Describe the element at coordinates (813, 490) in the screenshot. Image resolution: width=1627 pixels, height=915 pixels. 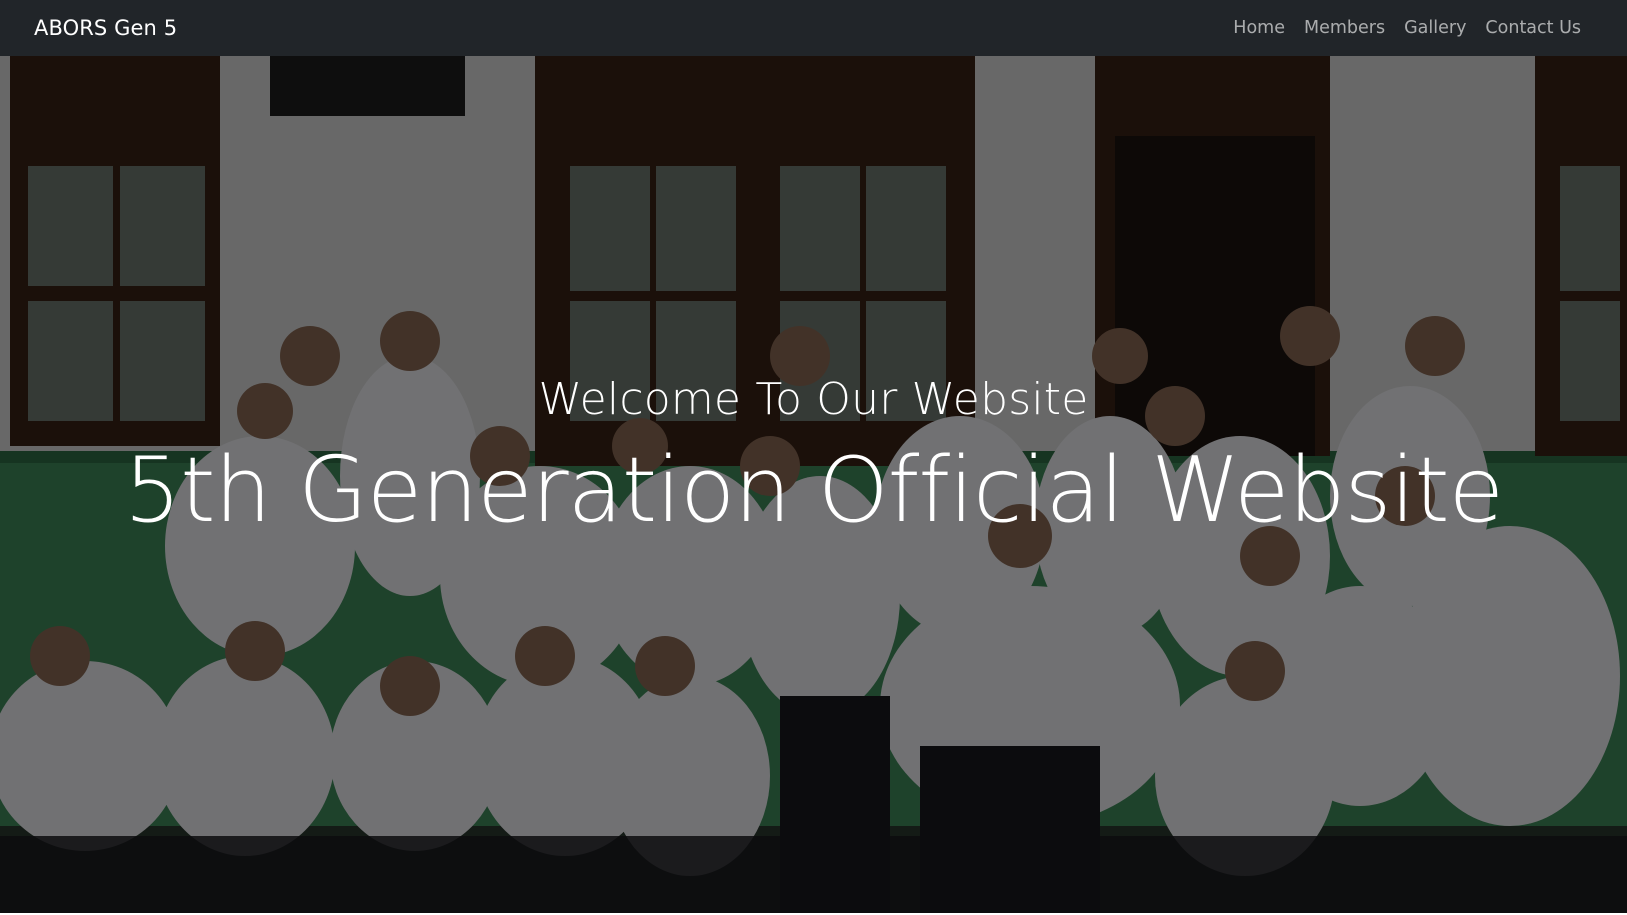
I see `hero-title: 5th Generation Official Website` at that location.